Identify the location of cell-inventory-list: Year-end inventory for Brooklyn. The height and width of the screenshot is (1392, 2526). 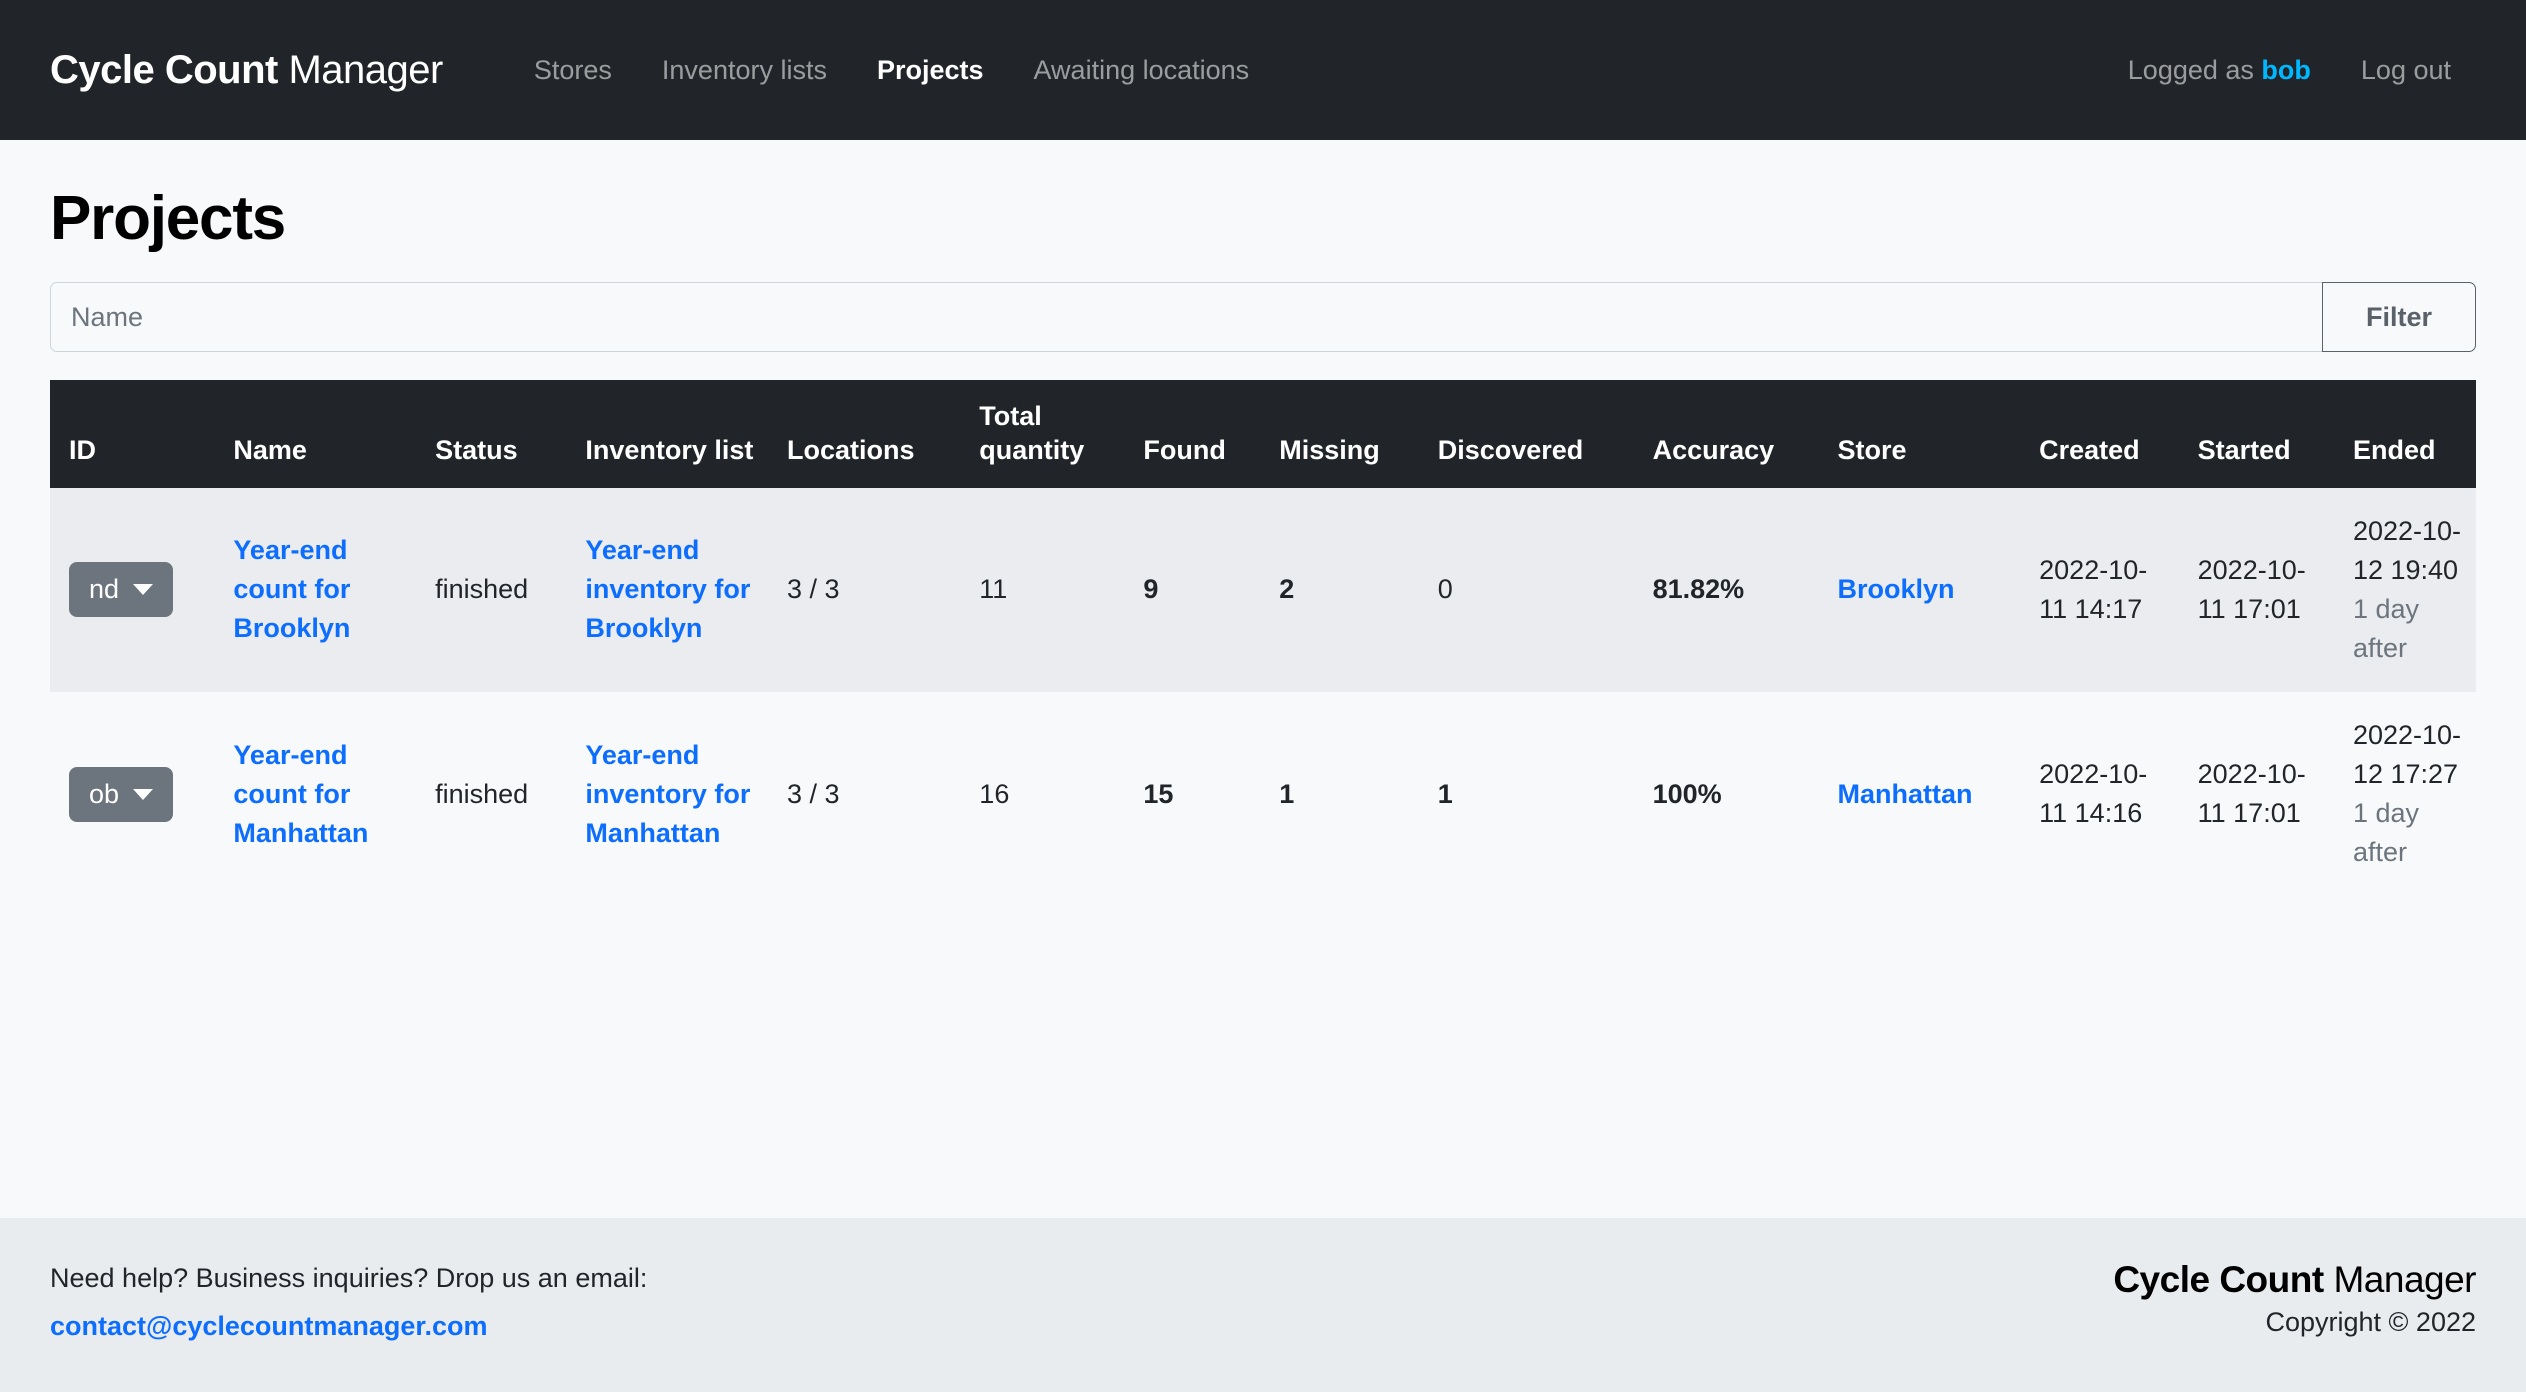
(673, 590).